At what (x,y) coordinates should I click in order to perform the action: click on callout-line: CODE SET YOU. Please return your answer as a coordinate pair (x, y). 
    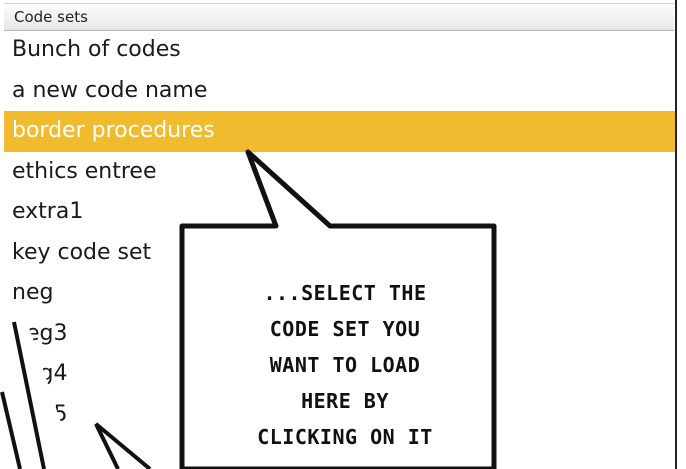
    Looking at the image, I should click on (345, 329).